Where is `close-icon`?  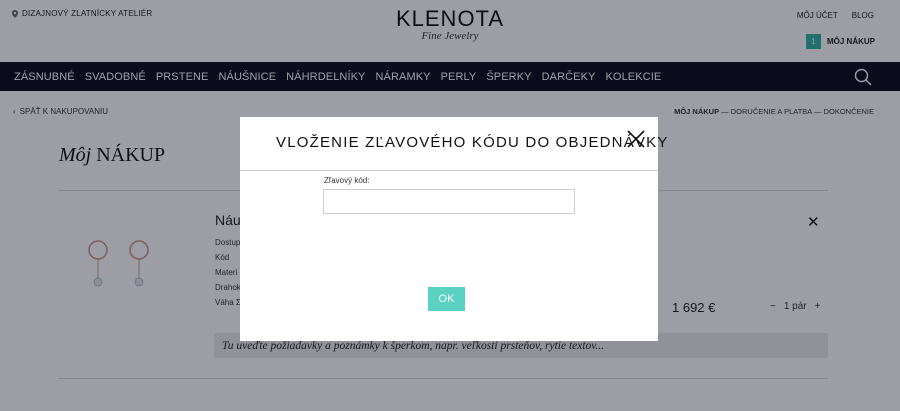 close-icon is located at coordinates (636, 139).